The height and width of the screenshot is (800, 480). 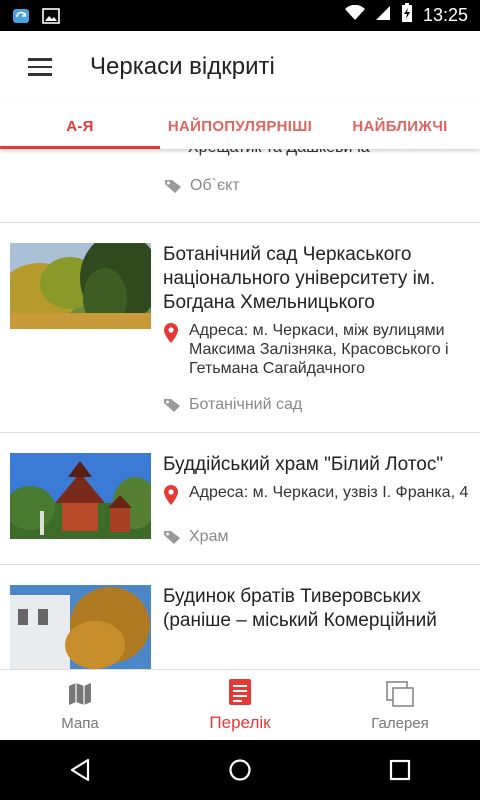 What do you see at coordinates (36, 15) in the screenshot?
I see `status-left-icons` at bounding box center [36, 15].